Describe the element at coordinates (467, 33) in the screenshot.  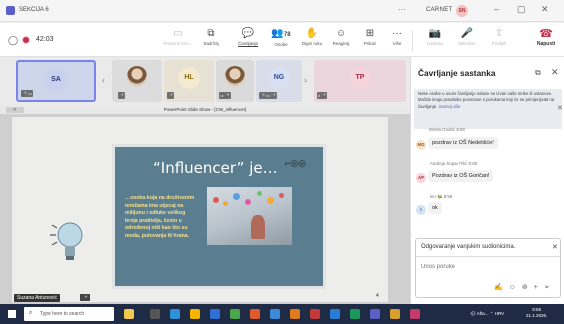
I see `microphone-icon: 🎤` at that location.